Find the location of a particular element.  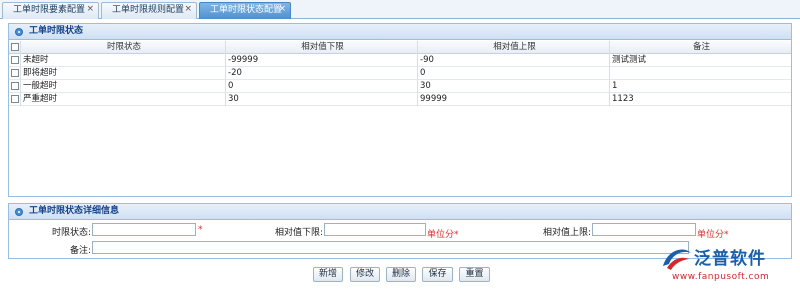

lower-unit-hint: 单位分* is located at coordinates (443, 235).